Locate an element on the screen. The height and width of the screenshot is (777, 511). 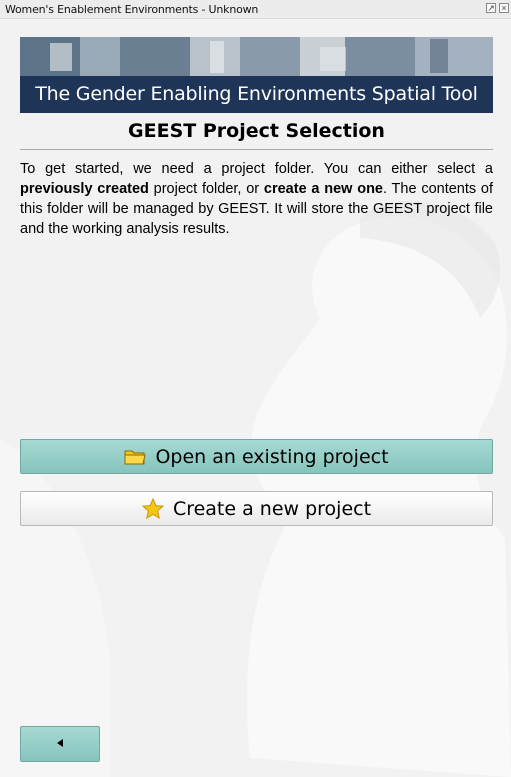
page-title: GEEST Project Selection is located at coordinates (256, 131).